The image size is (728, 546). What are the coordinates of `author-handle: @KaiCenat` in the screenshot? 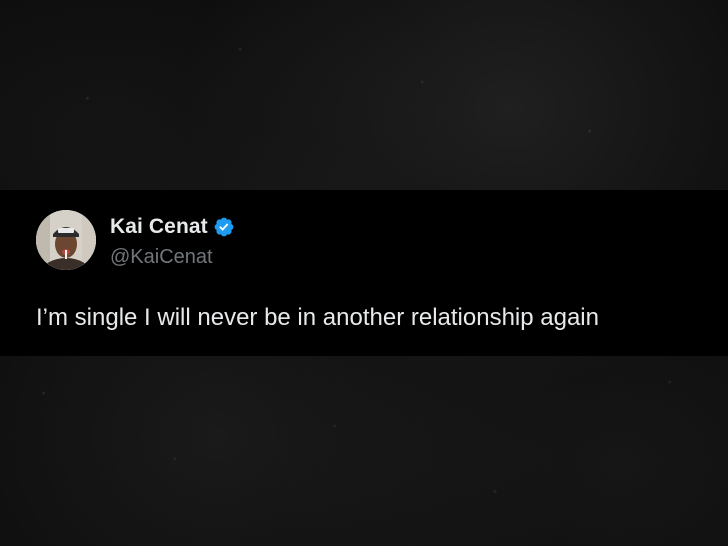 It's located at (161, 257).